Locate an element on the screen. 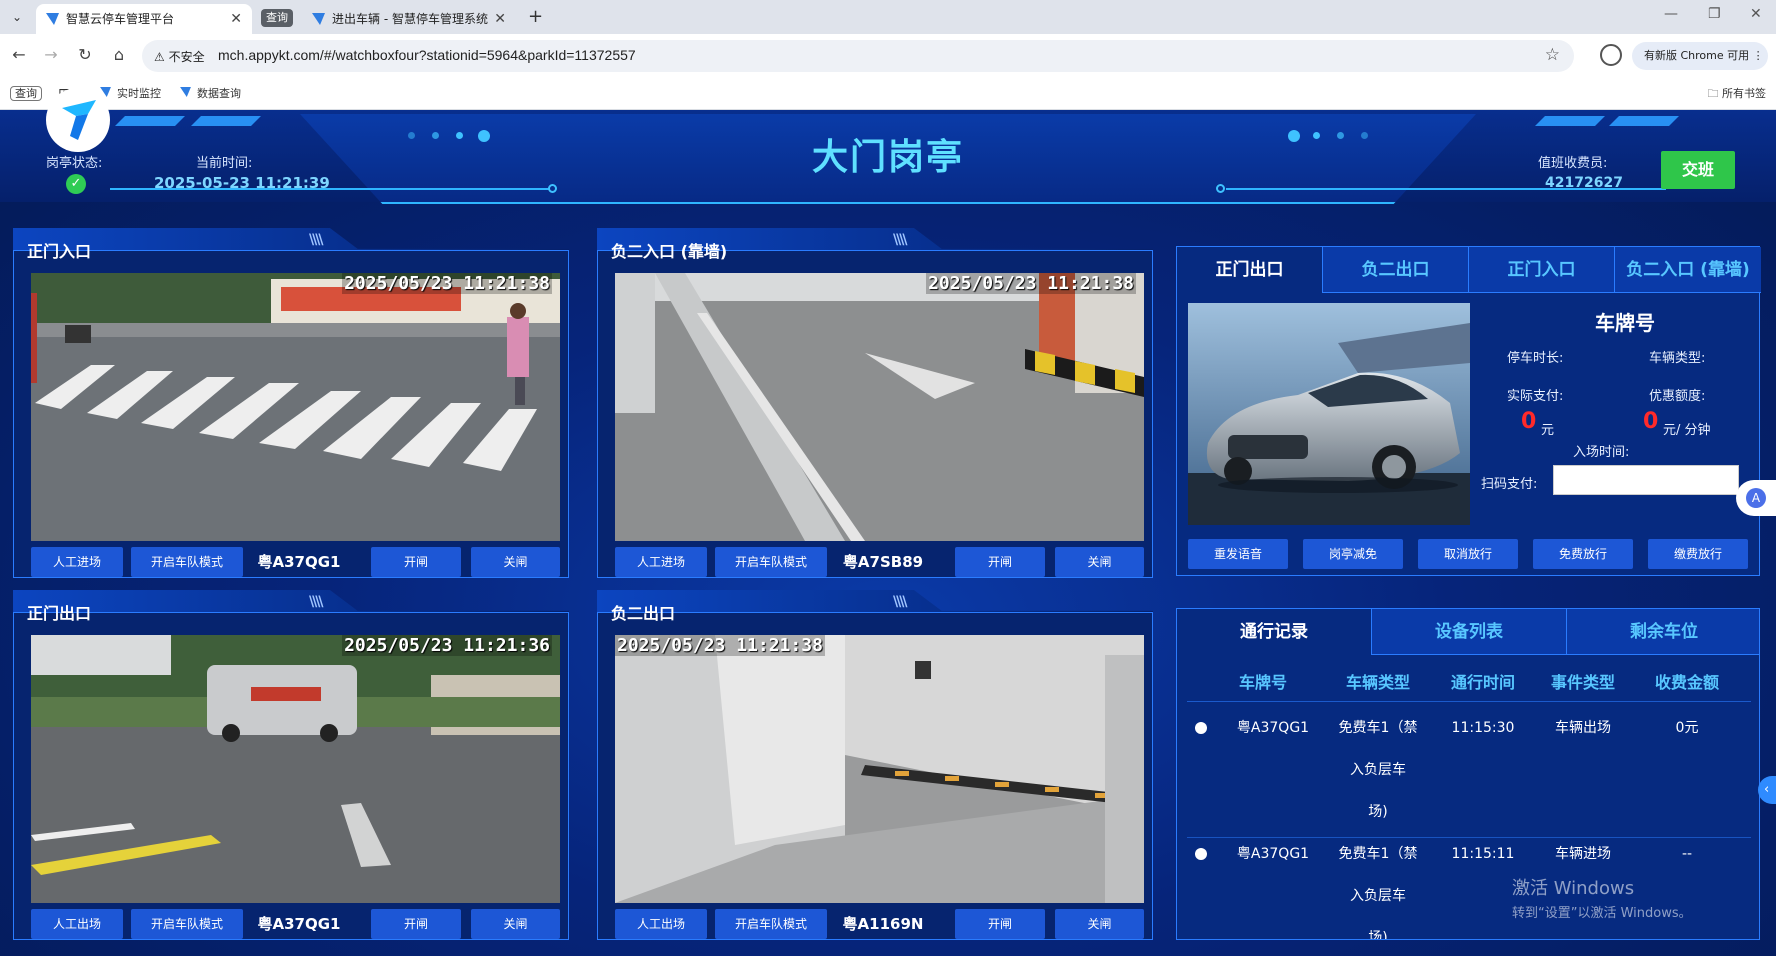 The image size is (1776, 956). camera-feed-main-exit: 2025/05/23 11:21:36 is located at coordinates (295, 769).